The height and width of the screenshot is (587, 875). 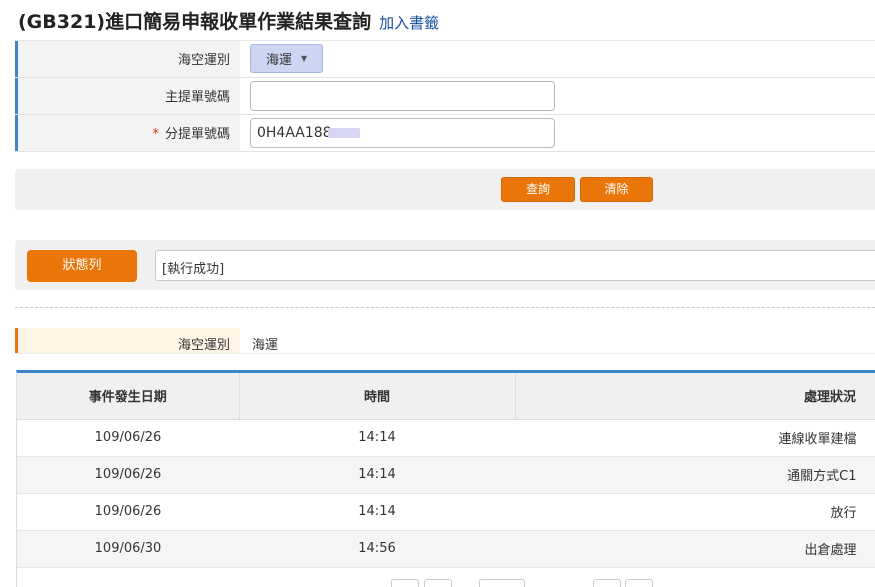 I want to click on master-bill-label: 主提單號碼, so click(x=127, y=96).